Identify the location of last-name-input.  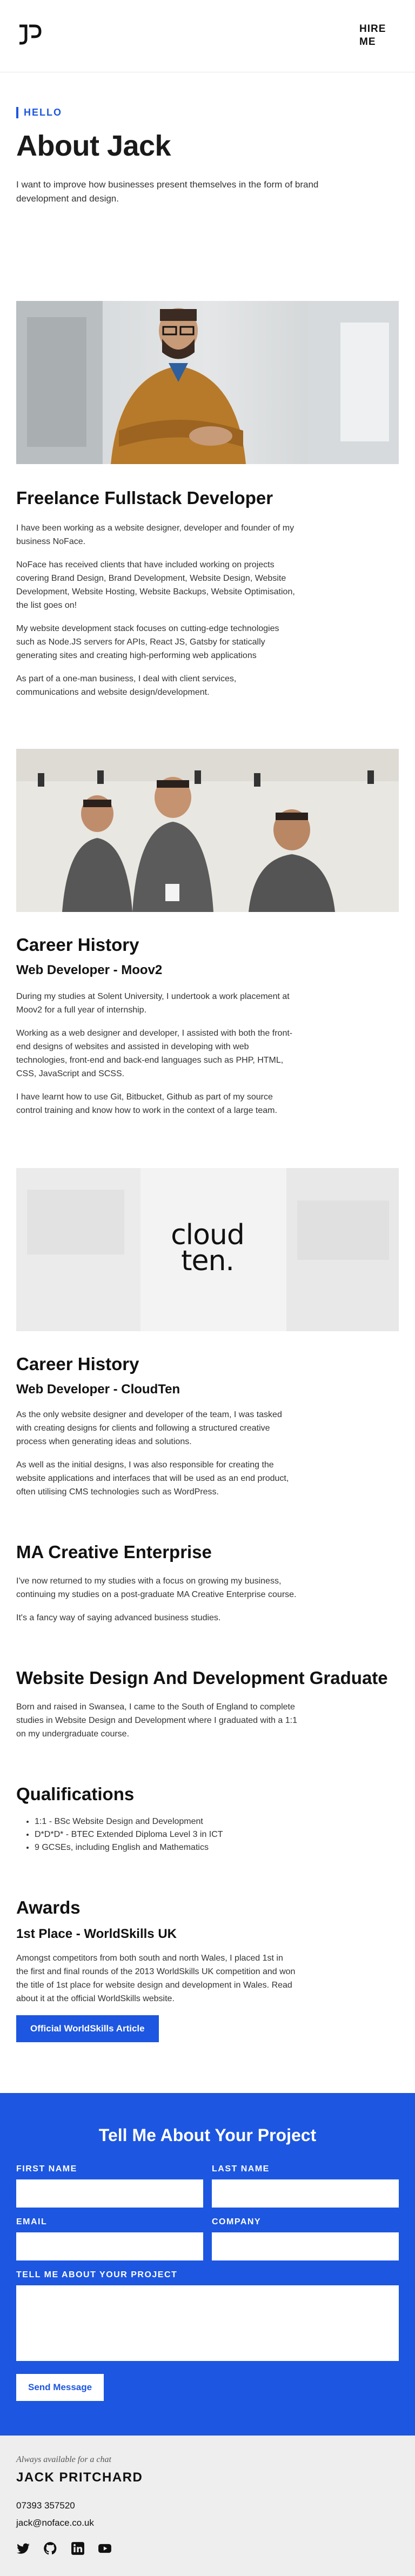
(306, 2193).